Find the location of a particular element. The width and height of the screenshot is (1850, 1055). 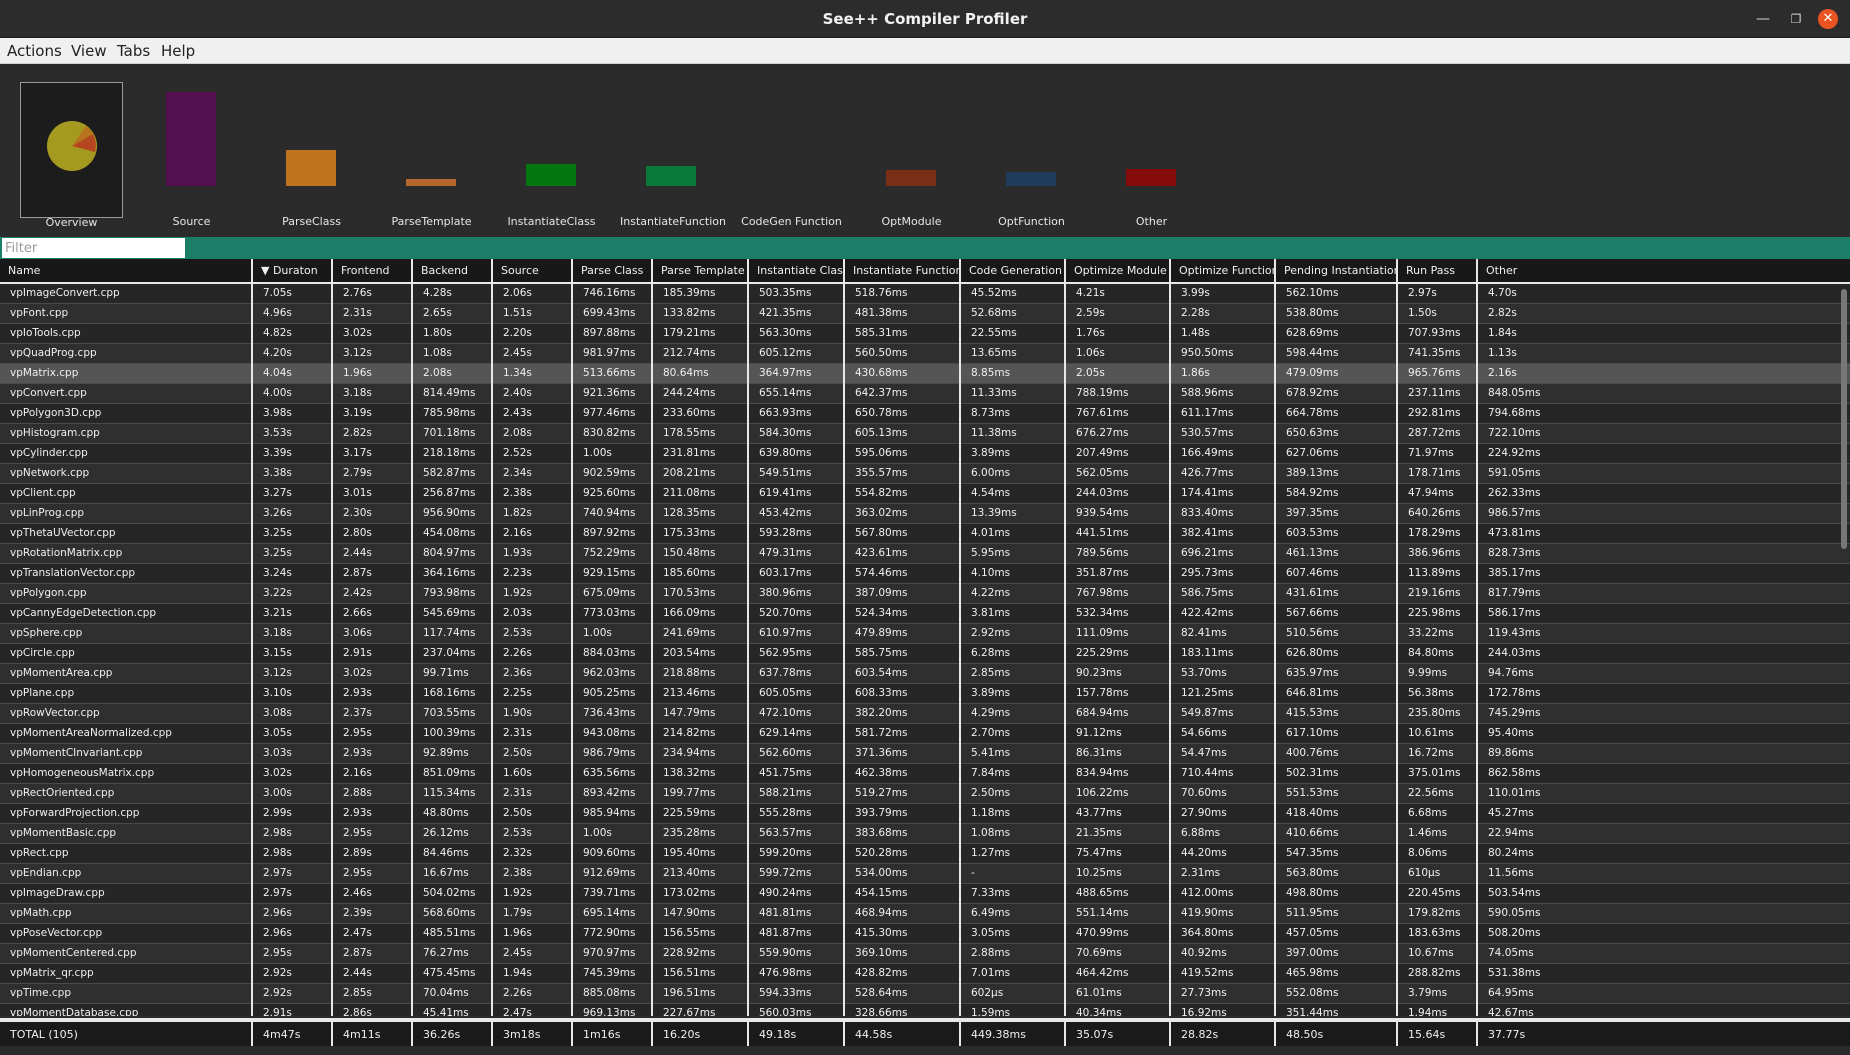

cell-run-pass: 47.94ms is located at coordinates (1436, 493).